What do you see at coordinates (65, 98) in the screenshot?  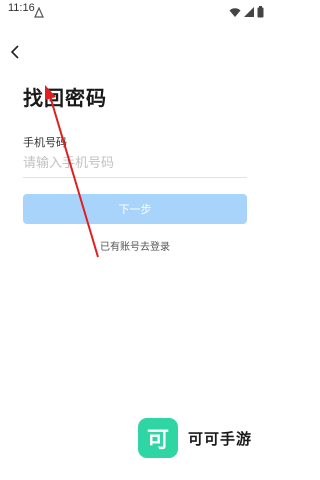 I see `page-title: 找回密码` at bounding box center [65, 98].